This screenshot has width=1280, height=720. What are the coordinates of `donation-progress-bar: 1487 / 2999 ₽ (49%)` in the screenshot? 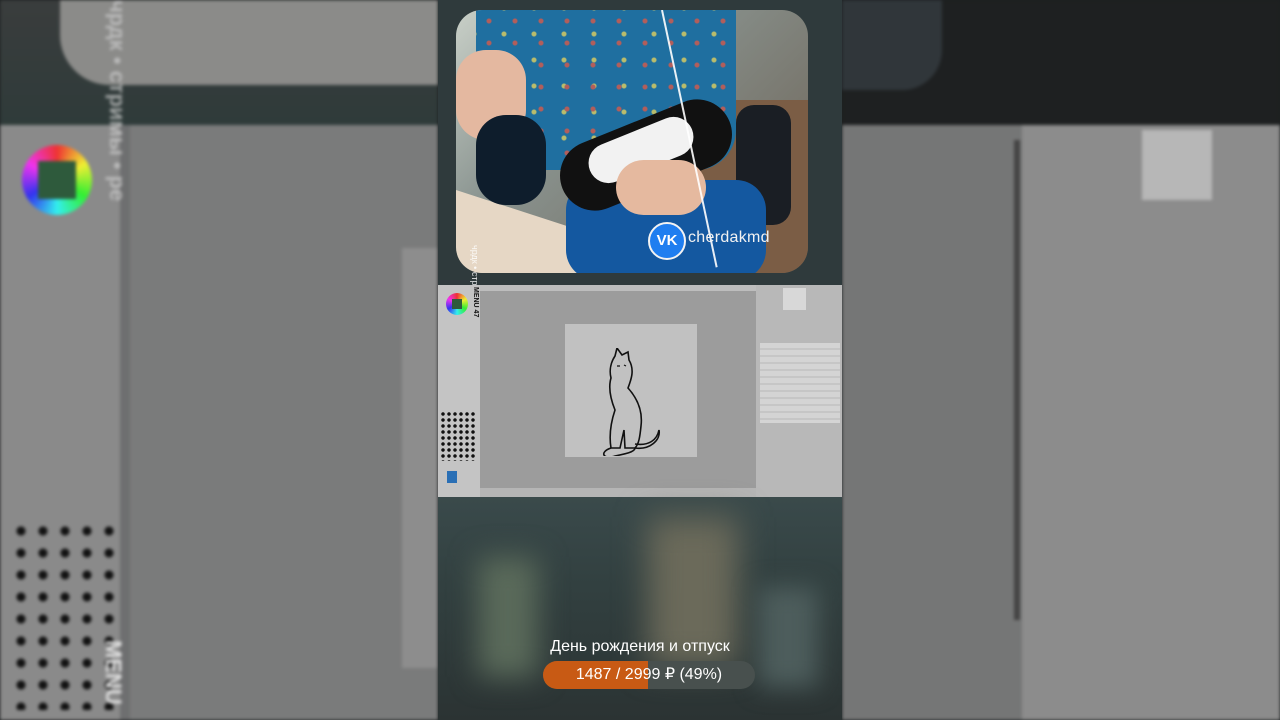 It's located at (649, 675).